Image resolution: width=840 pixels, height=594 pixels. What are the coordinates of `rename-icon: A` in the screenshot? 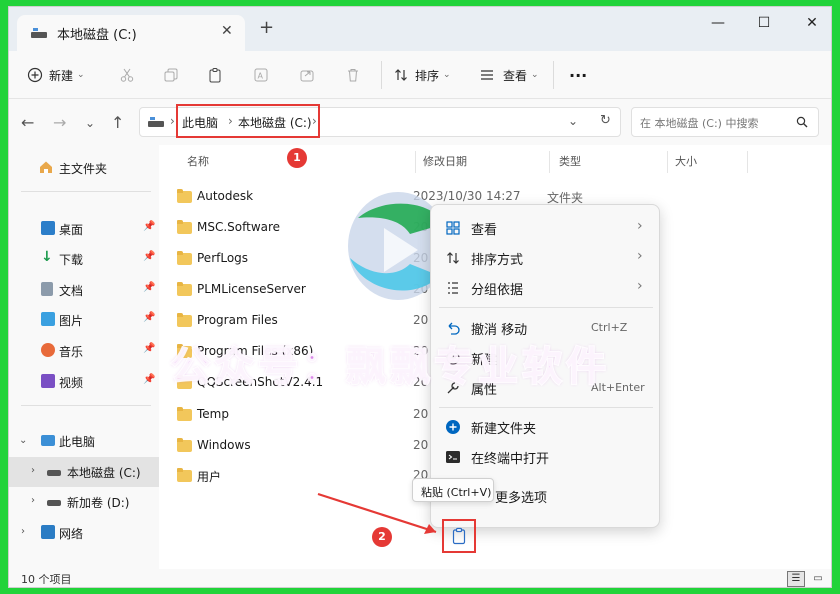 It's located at (261, 75).